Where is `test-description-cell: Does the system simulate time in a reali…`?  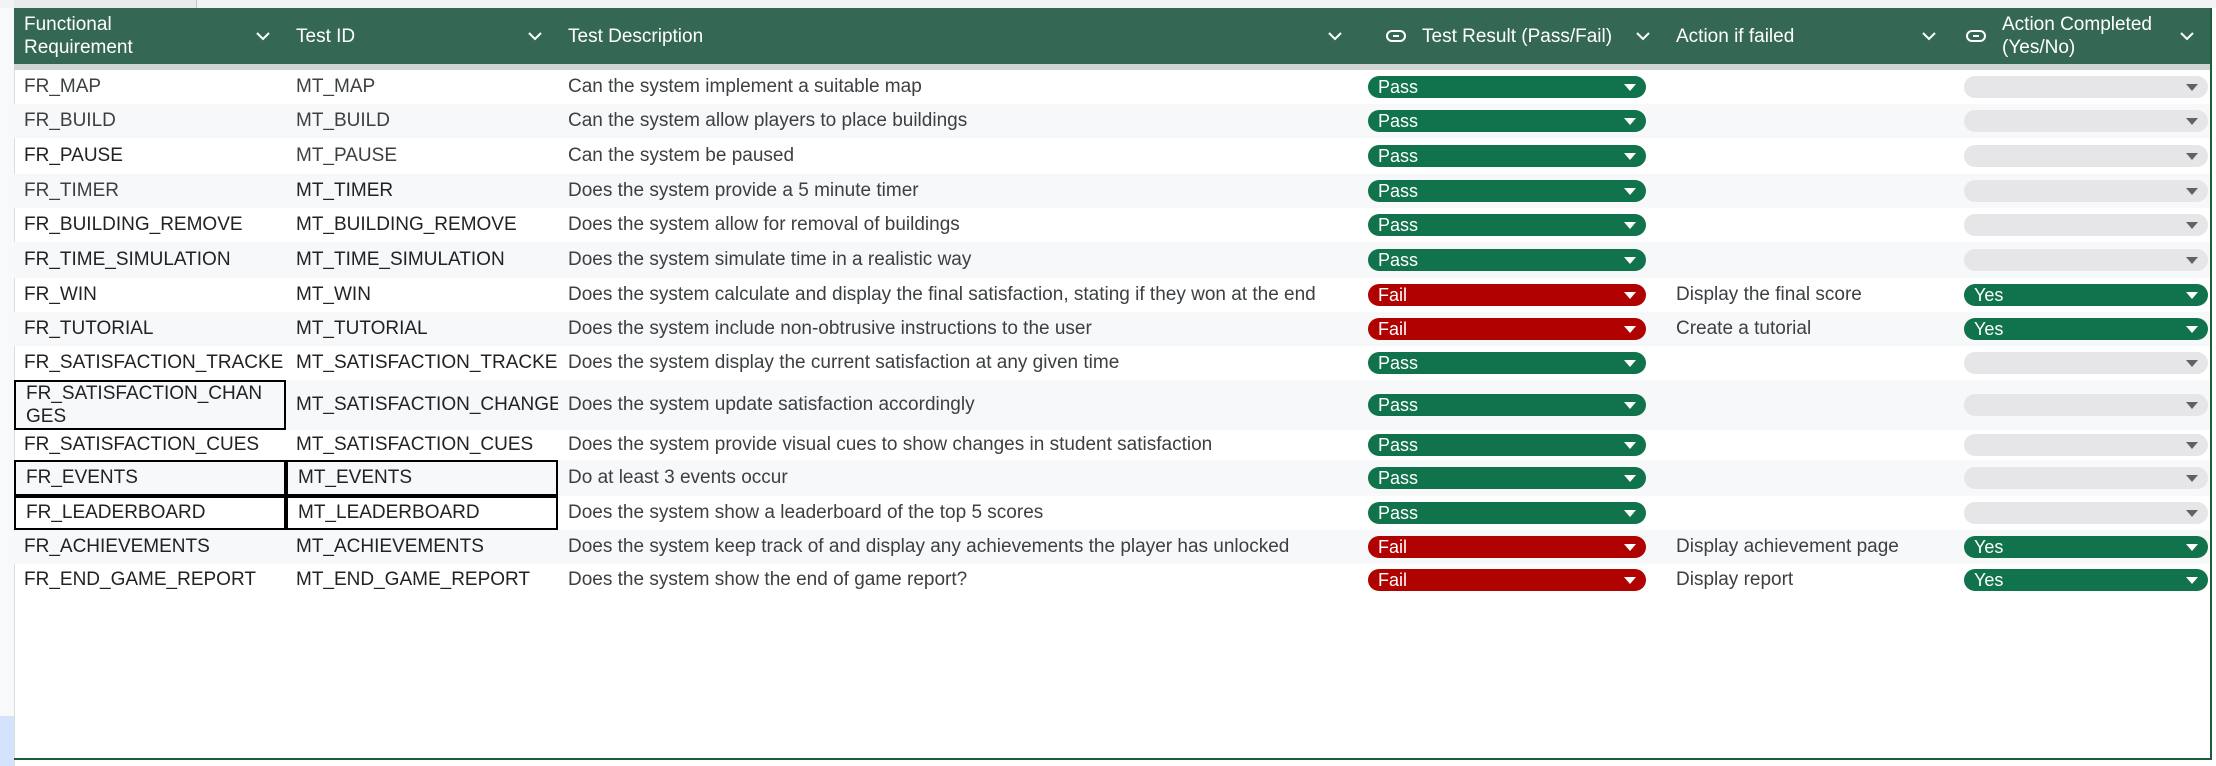
test-description-cell: Does the system simulate time in a reali… is located at coordinates (958, 260).